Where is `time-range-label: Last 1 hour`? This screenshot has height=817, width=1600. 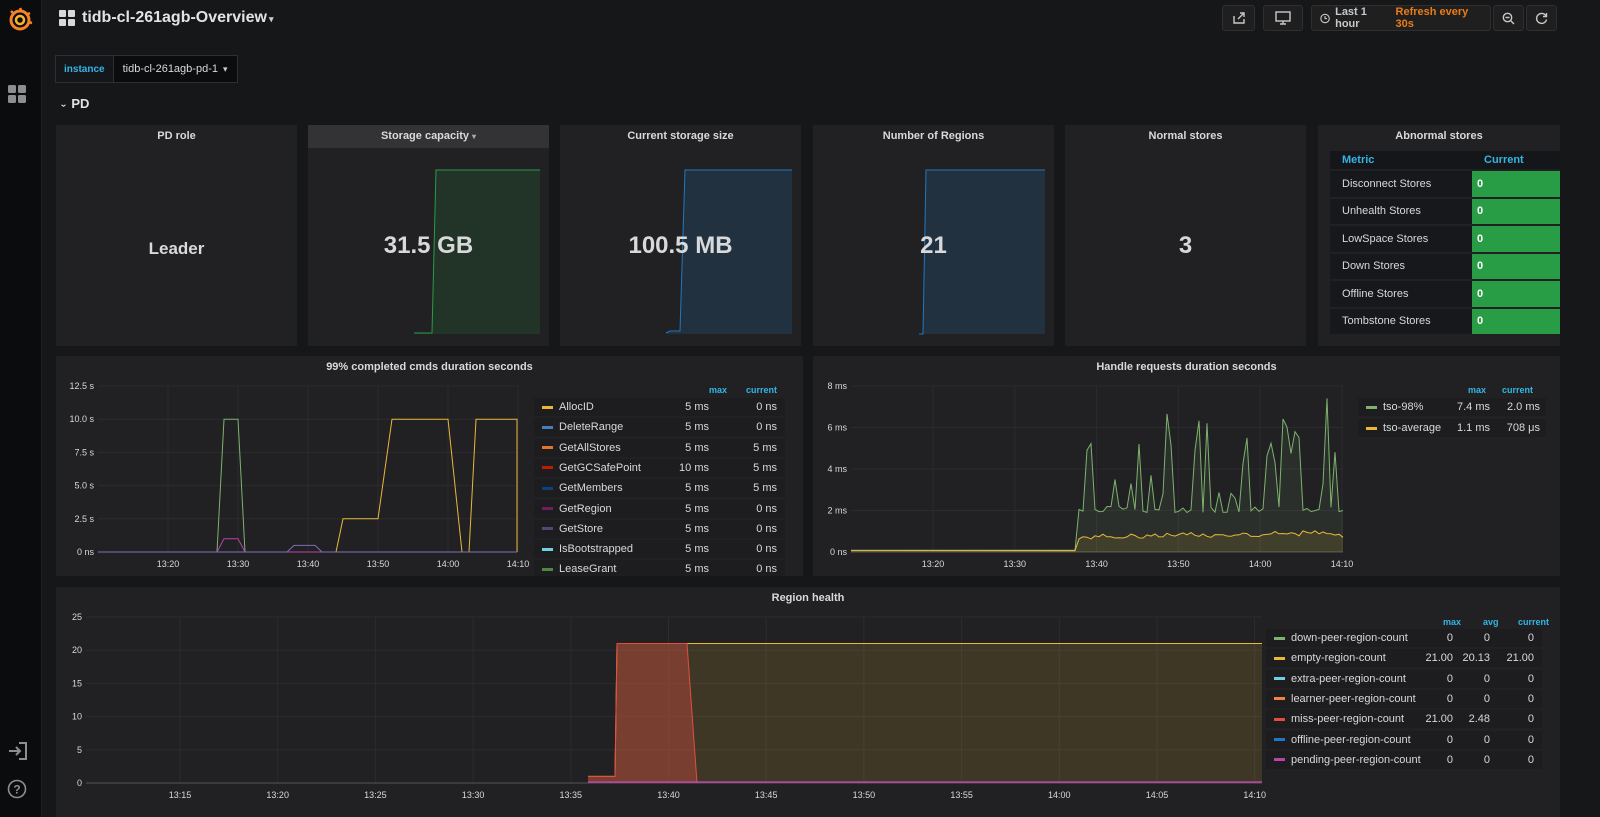 time-range-label: Last 1 hour is located at coordinates (1351, 18).